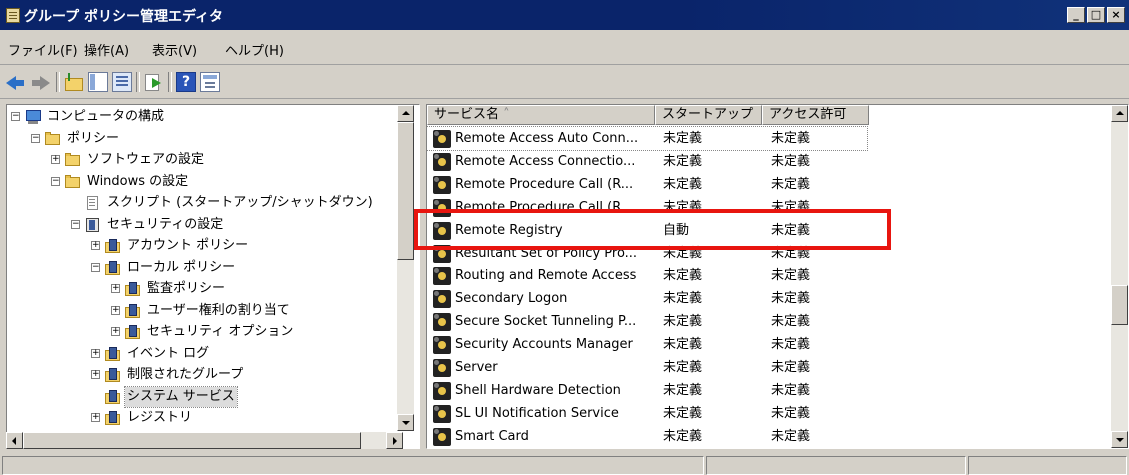 The width and height of the screenshot is (1129, 475). Describe the element at coordinates (16, 82) in the screenshot. I see `back-arrow-icon` at that location.